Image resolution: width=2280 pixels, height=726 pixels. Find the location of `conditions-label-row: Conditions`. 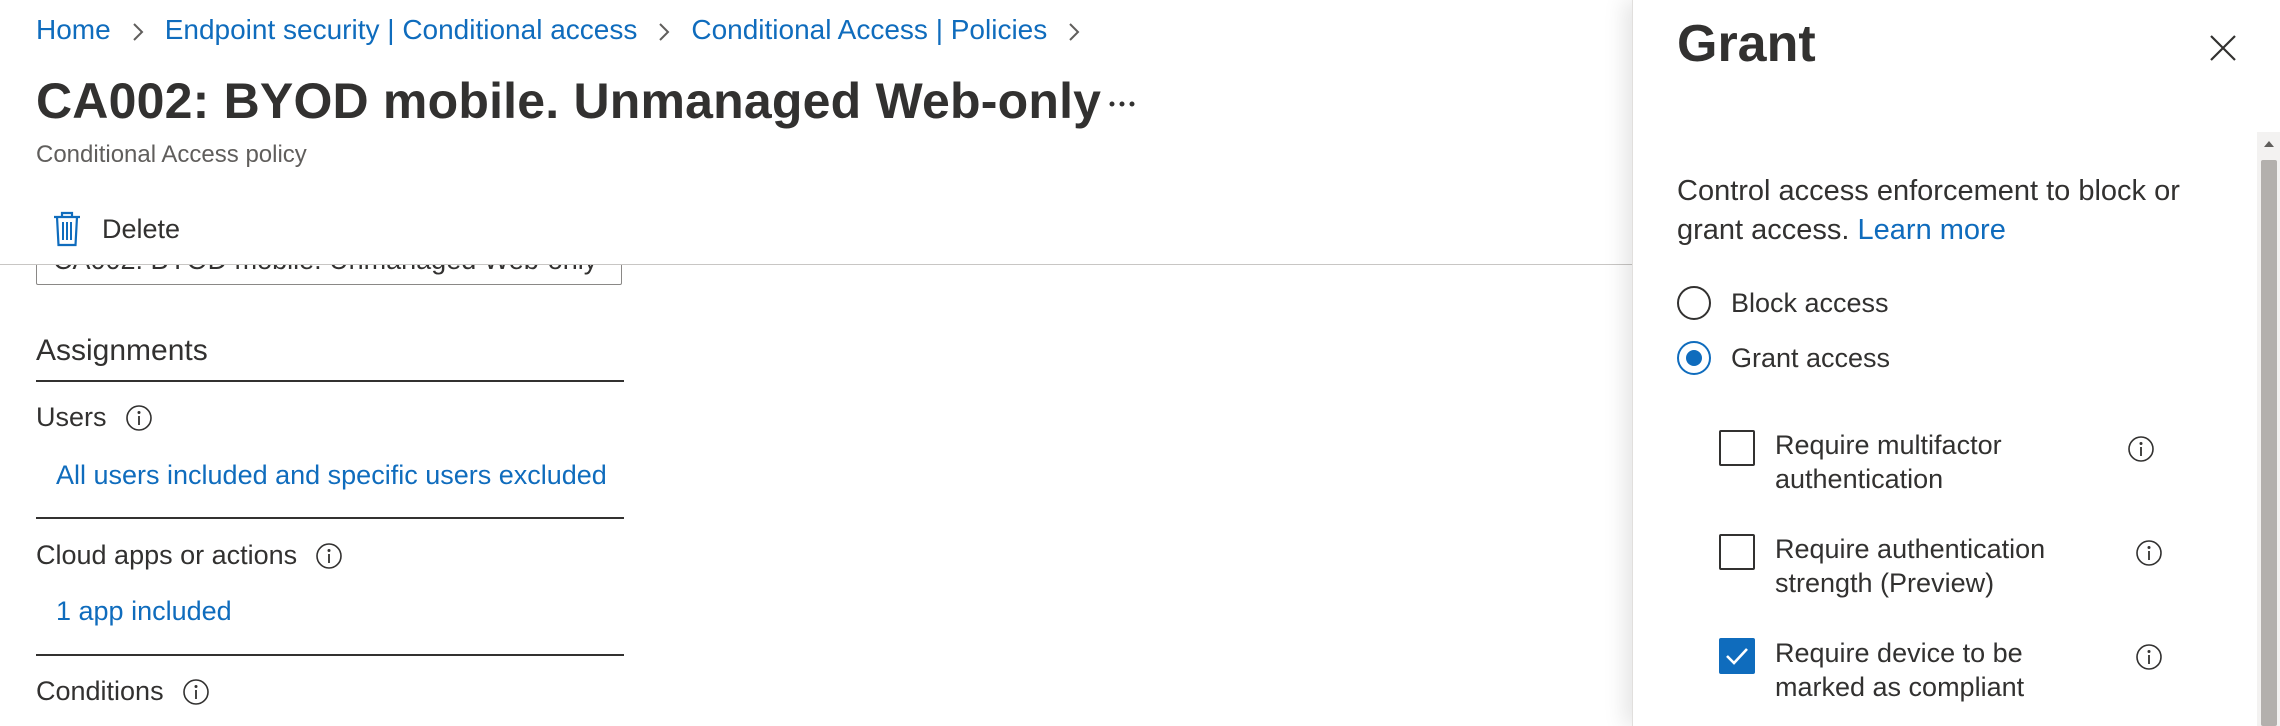

conditions-label-row: Conditions is located at coordinates (123, 691).